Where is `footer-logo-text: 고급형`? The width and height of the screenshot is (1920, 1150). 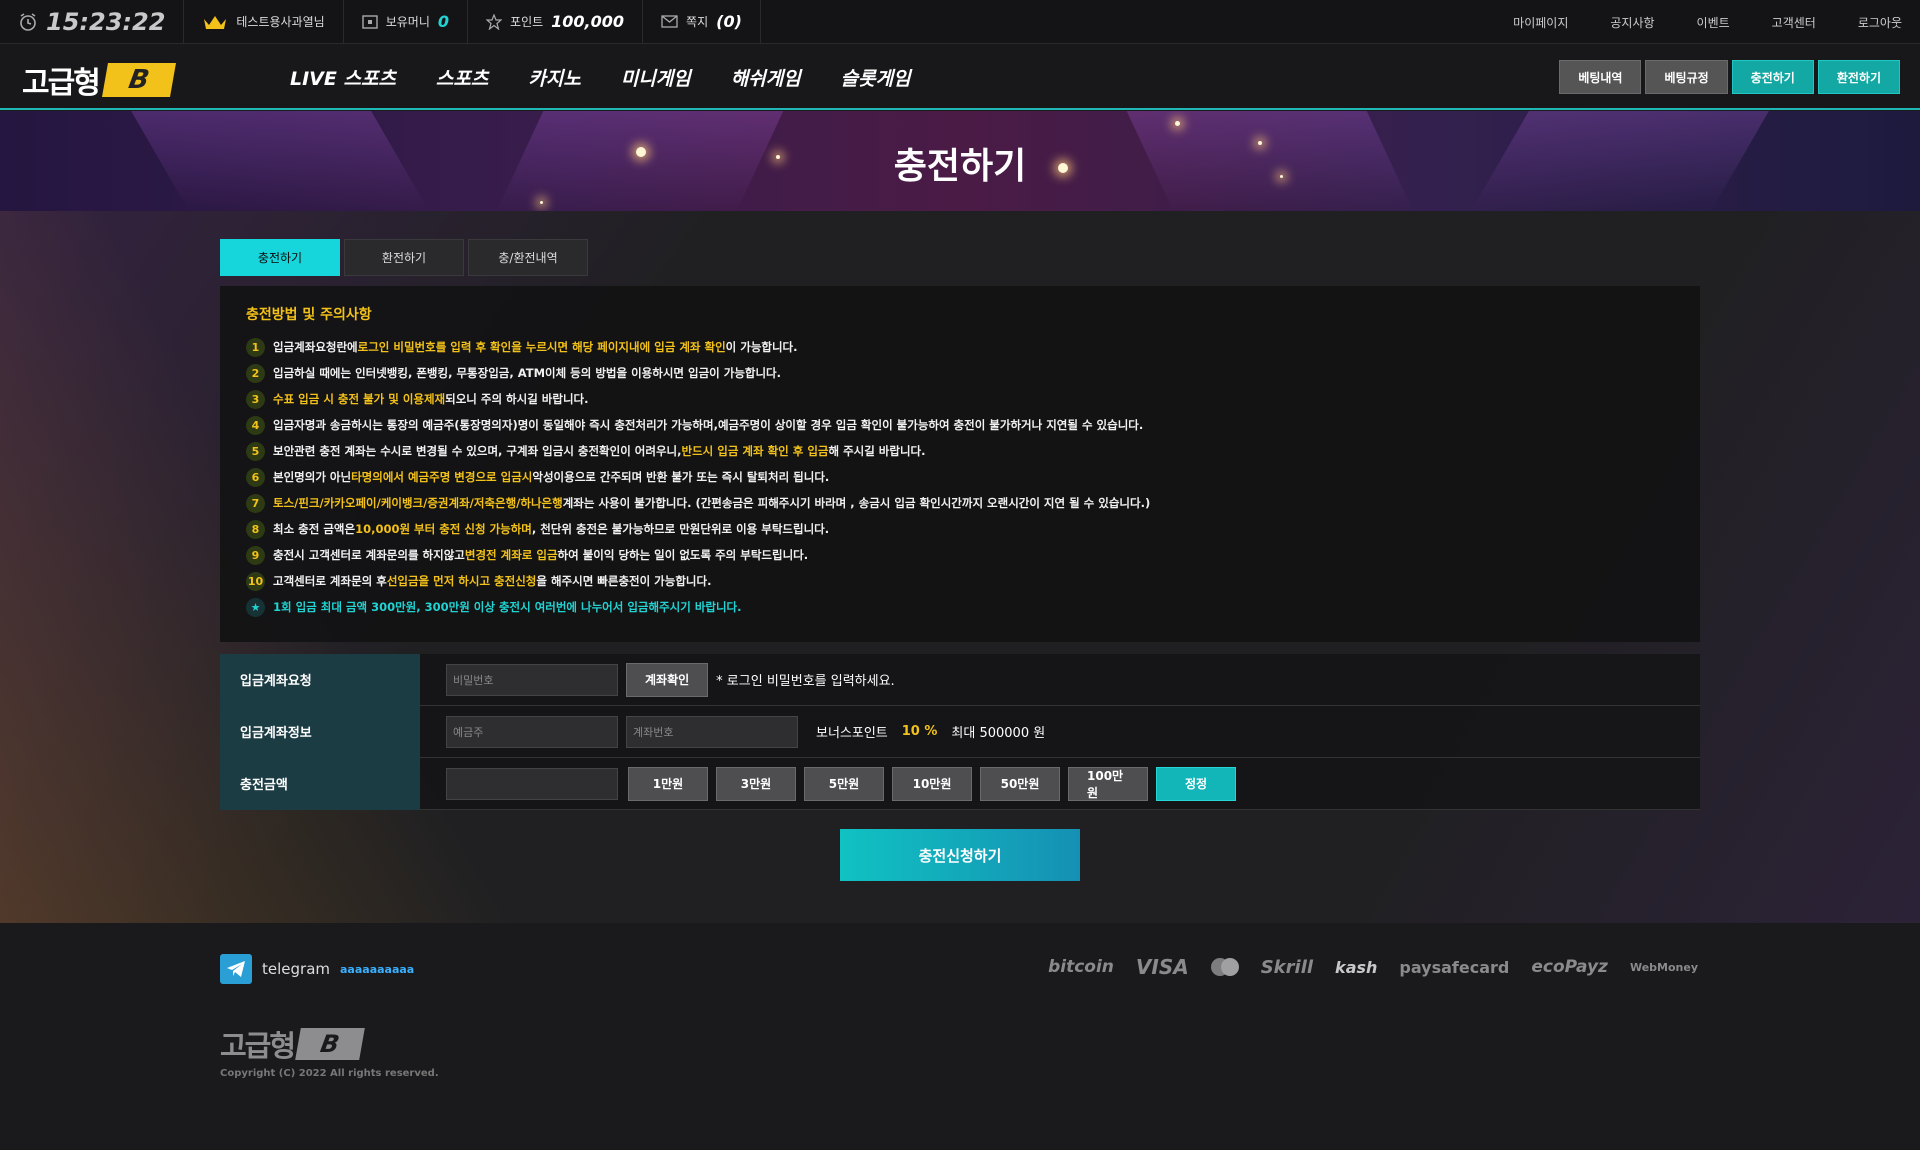 footer-logo-text: 고급형 is located at coordinates (258, 1046).